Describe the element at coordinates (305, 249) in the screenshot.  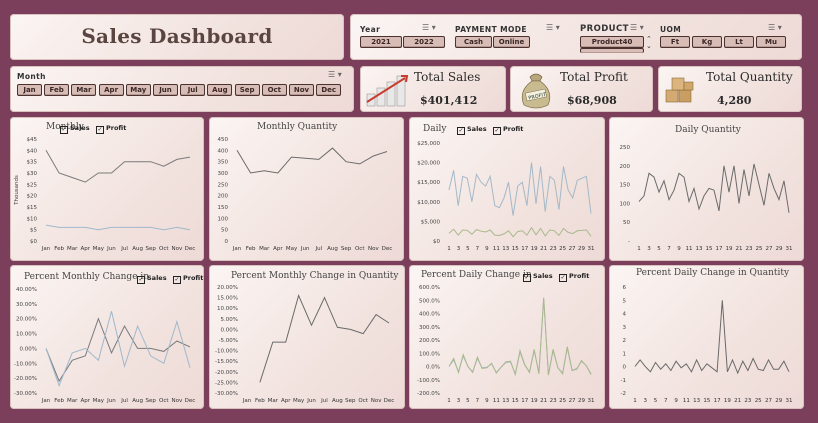
I see `x-tick-label: Jun` at that location.